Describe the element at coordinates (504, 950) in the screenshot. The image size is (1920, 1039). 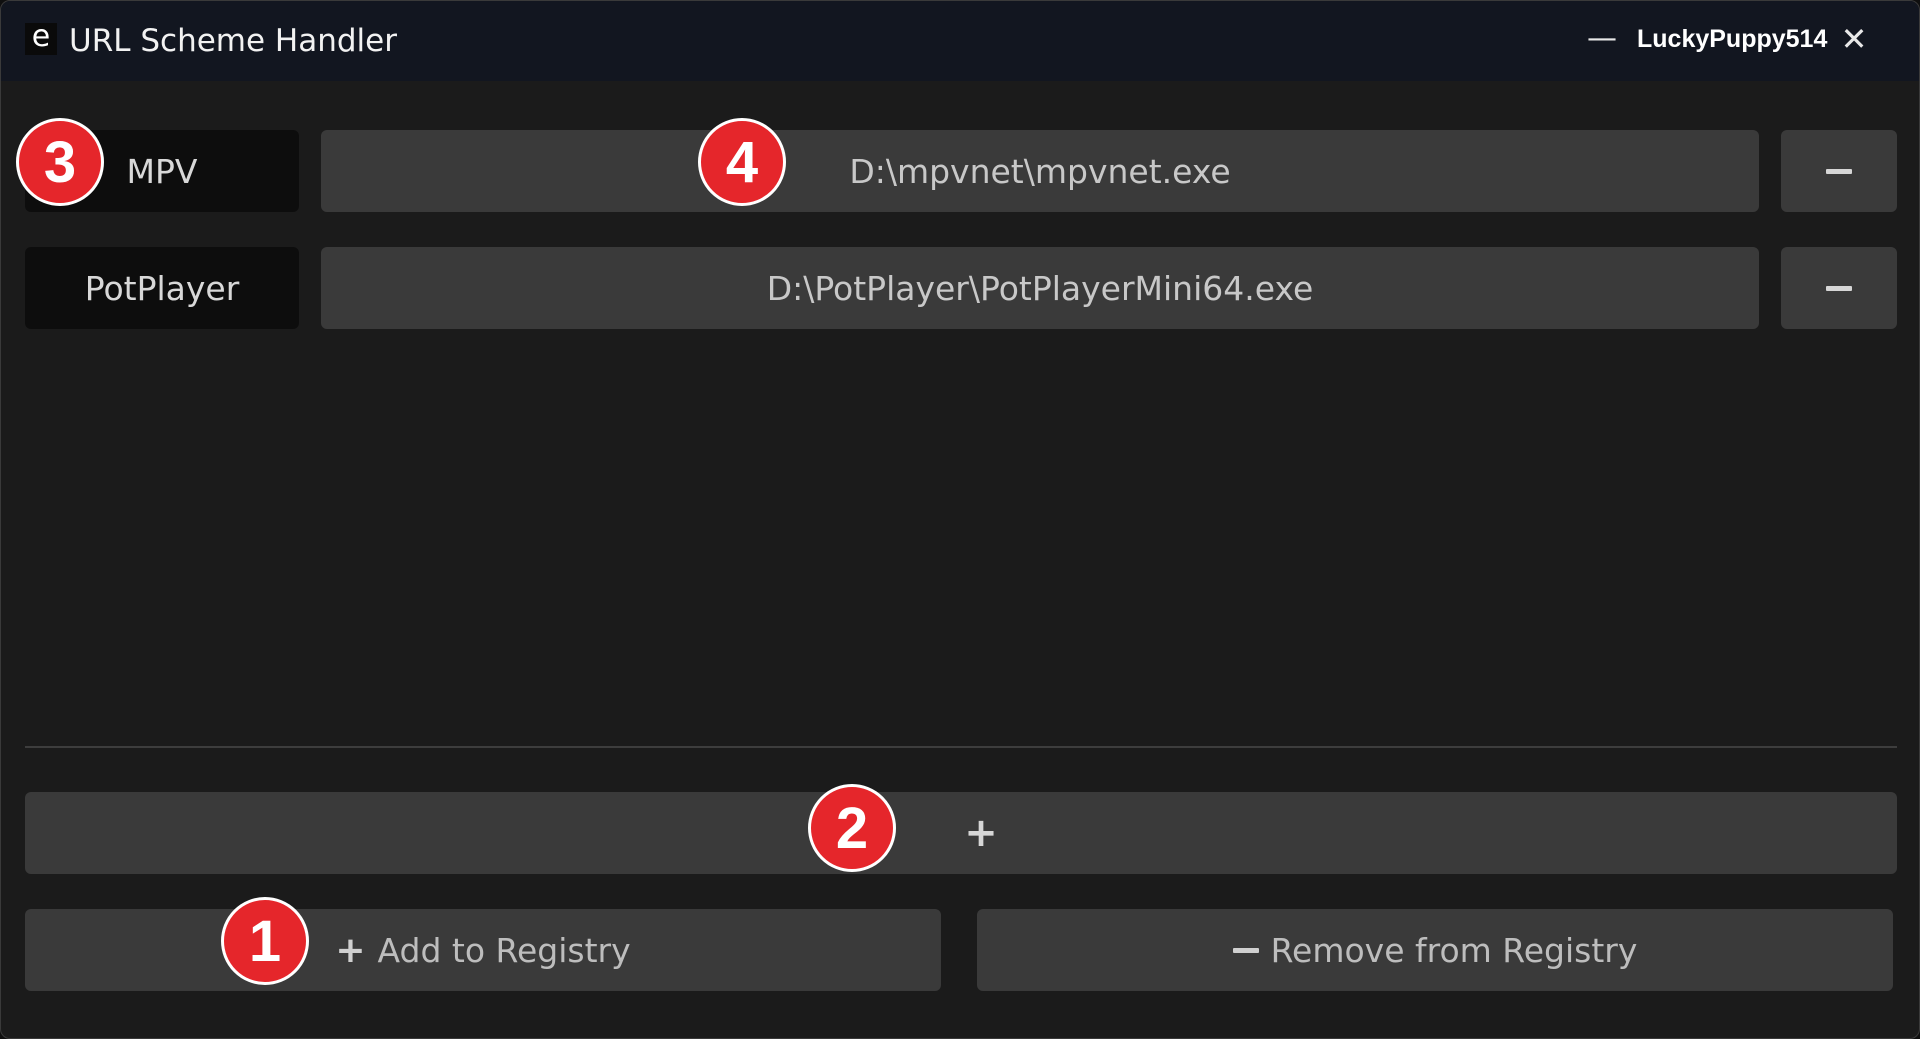
I see `add-to-registry-label: Add to Registry` at that location.